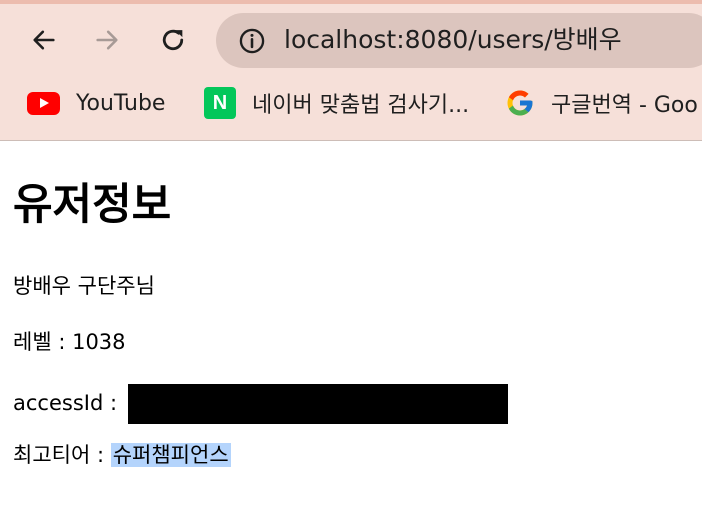 The height and width of the screenshot is (532, 702). Describe the element at coordinates (43, 342) in the screenshot. I see `level-label: 레벨 :` at that location.